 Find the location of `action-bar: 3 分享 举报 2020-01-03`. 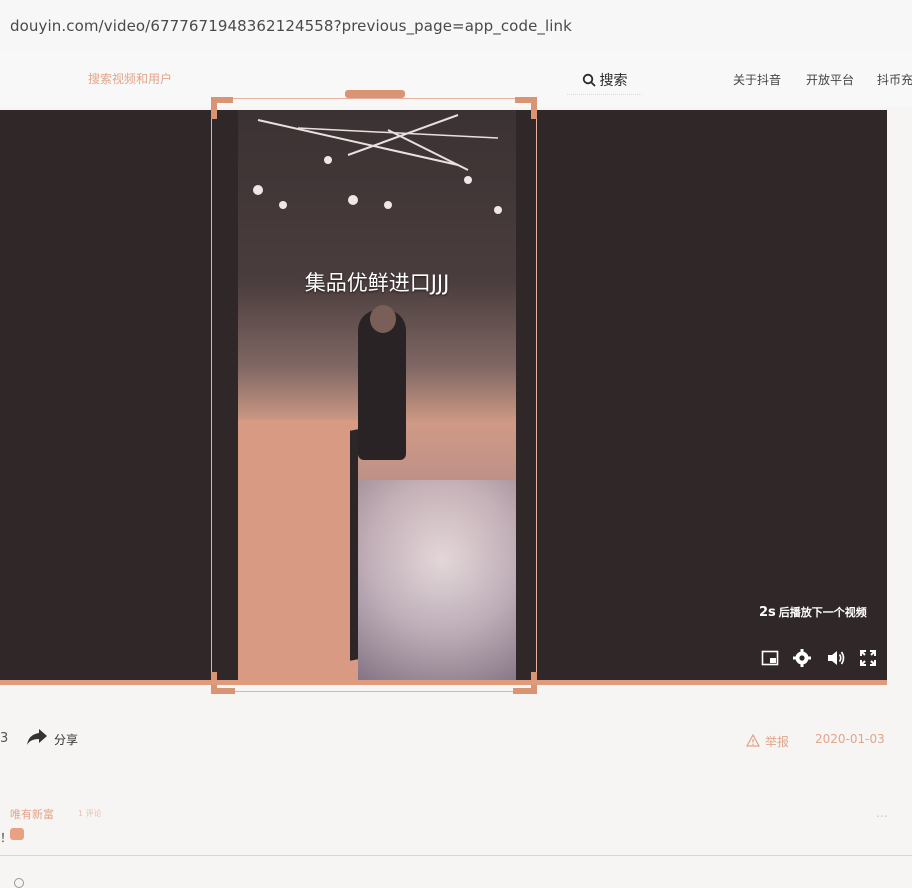

action-bar: 3 分享 举报 2020-01-03 is located at coordinates (456, 740).